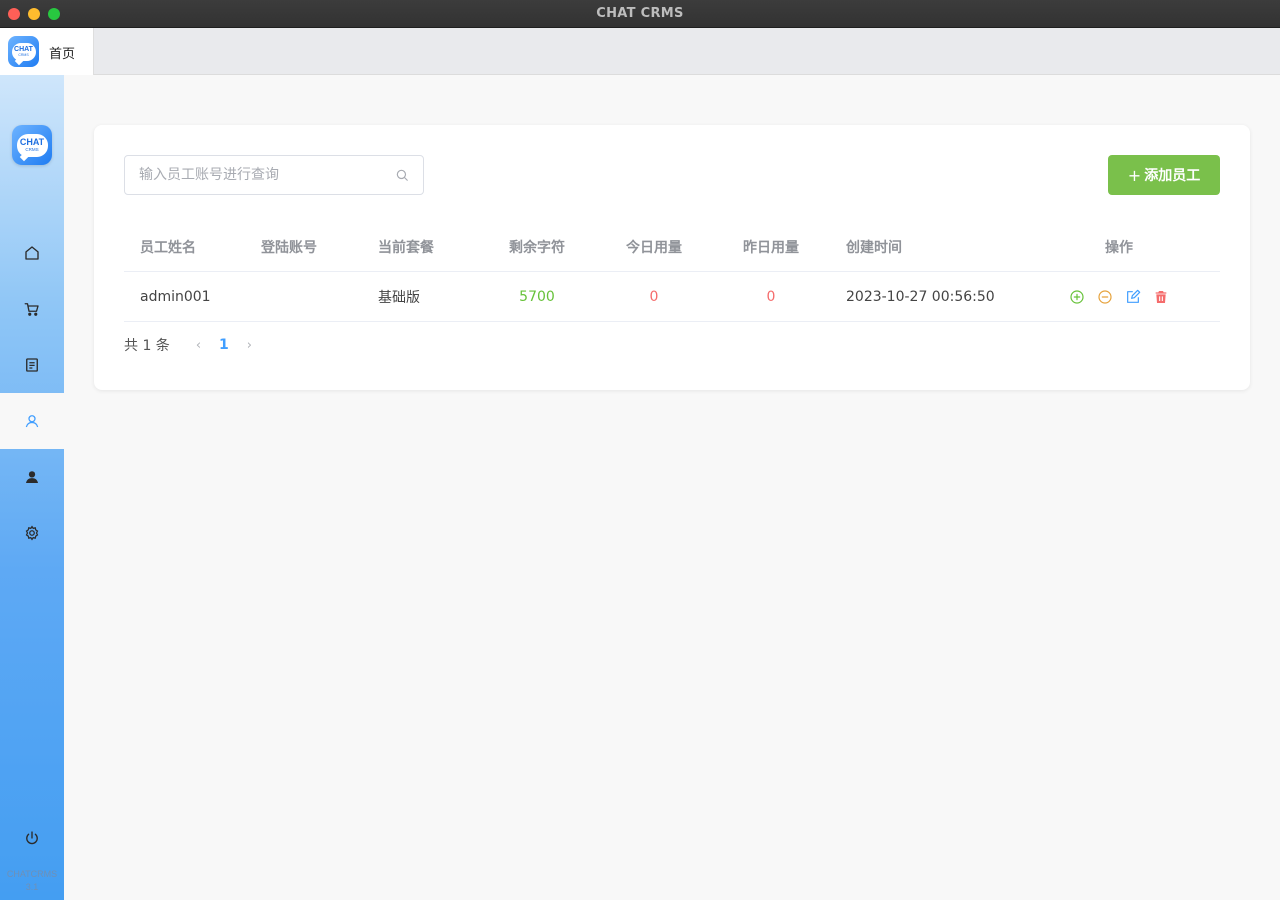  Describe the element at coordinates (654, 248) in the screenshot. I see `column-header-today-usage: 今日用量` at that location.